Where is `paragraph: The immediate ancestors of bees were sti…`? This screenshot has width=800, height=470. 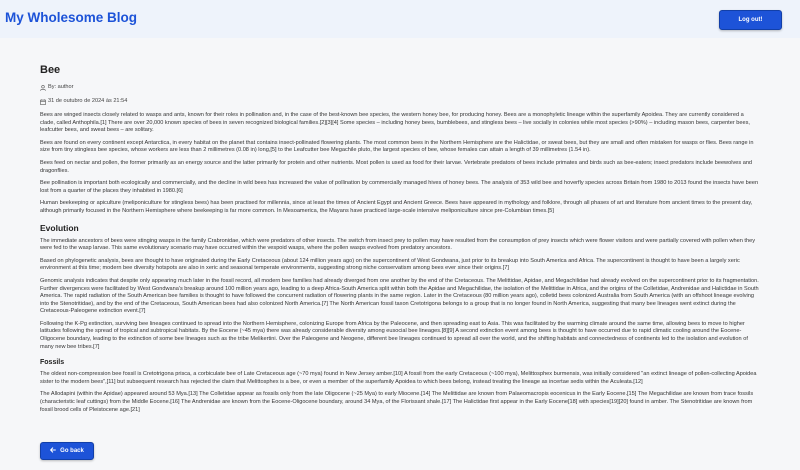
paragraph: The immediate ancestors of bees were sti… is located at coordinates (397, 244).